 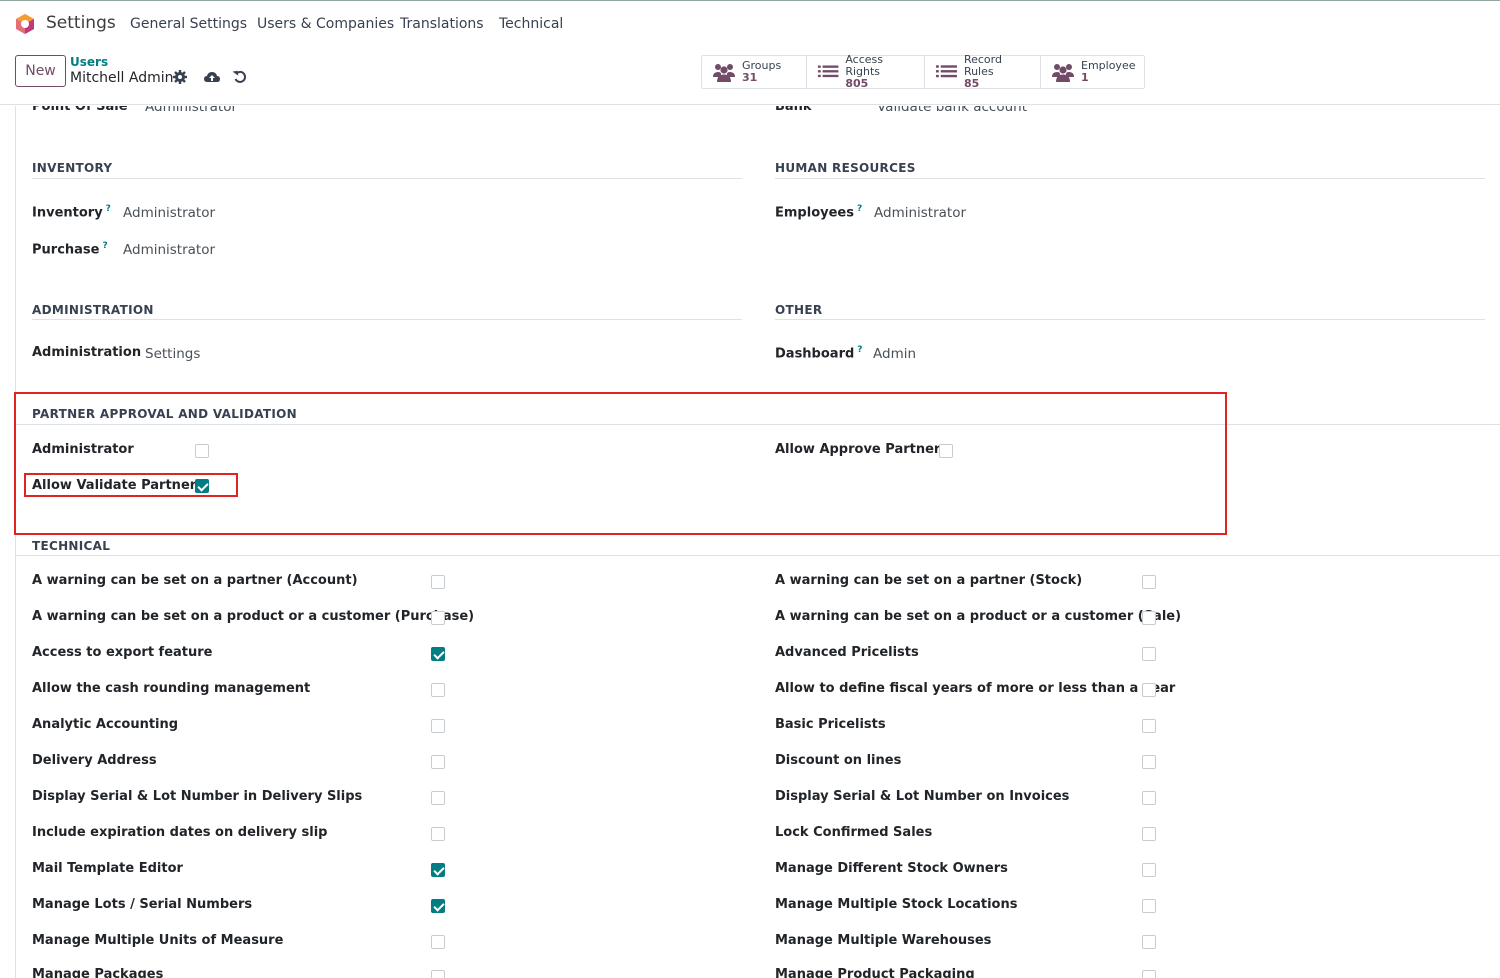 What do you see at coordinates (982, 65) in the screenshot?
I see `record-rules-label: Record Rules` at bounding box center [982, 65].